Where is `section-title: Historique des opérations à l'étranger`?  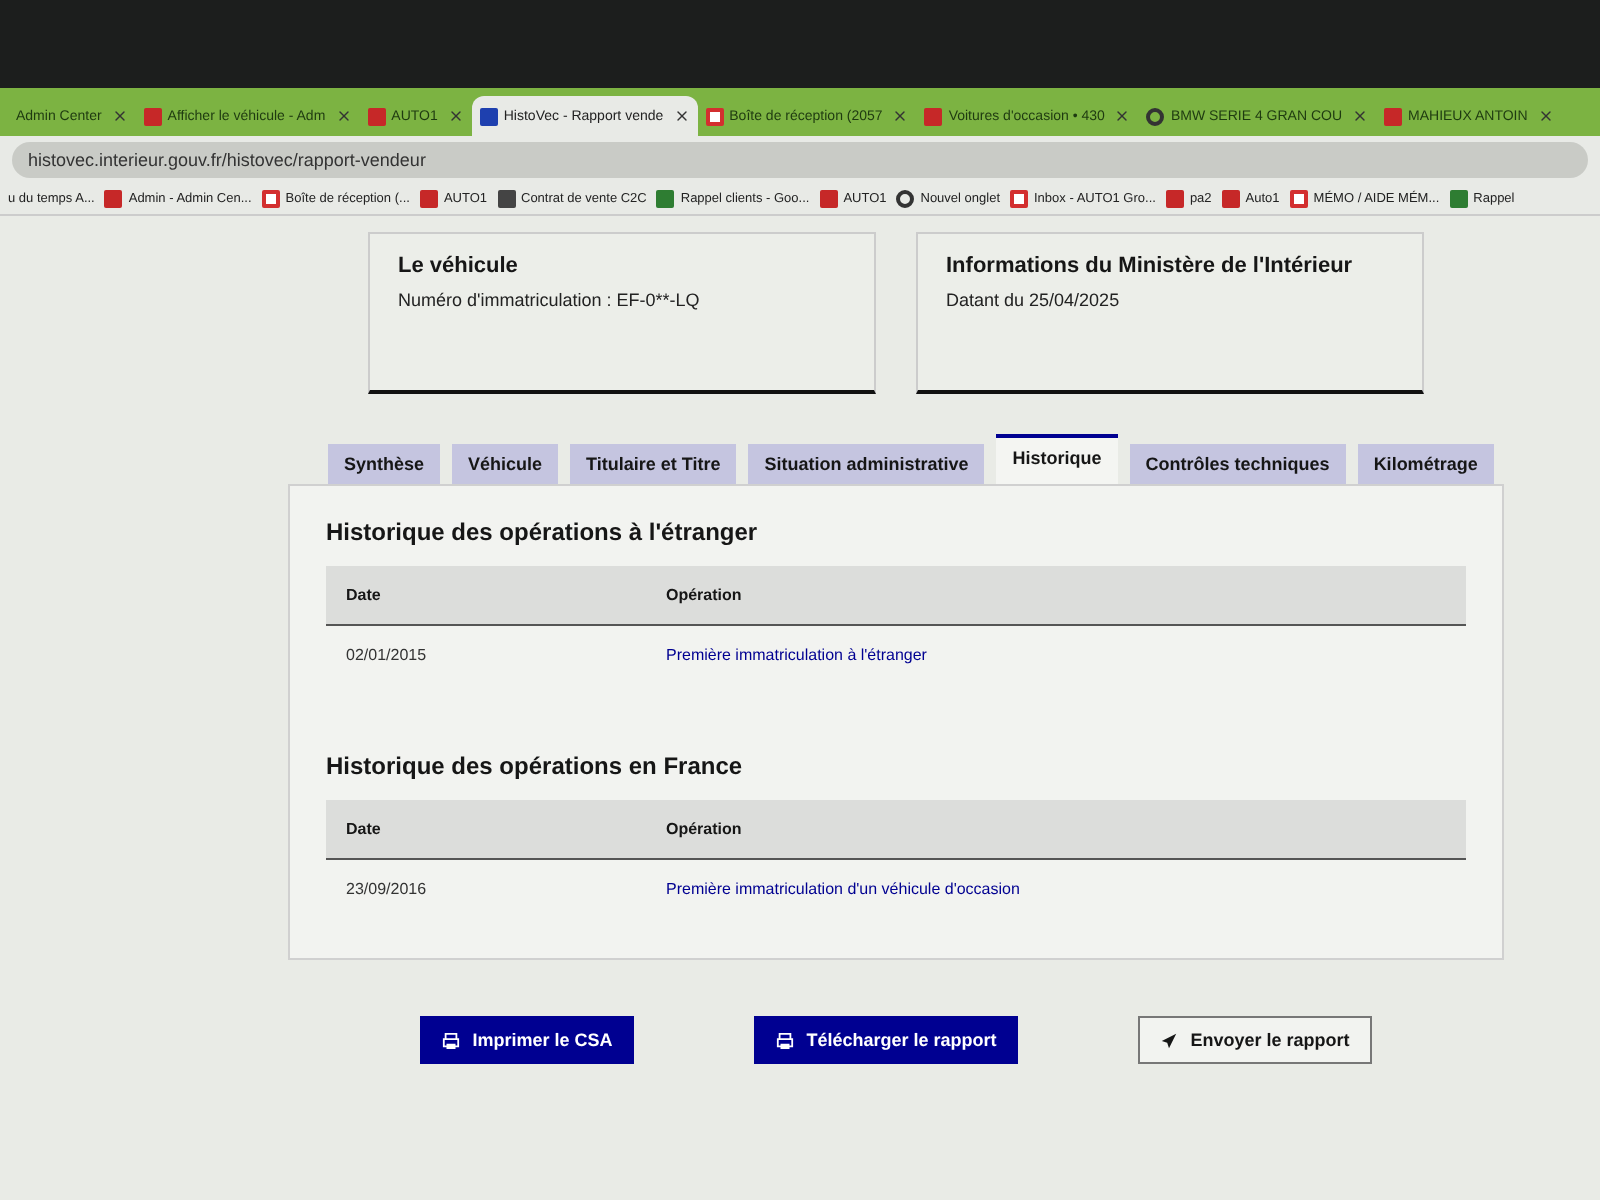
section-title: Historique des opérations à l'étranger is located at coordinates (543, 532).